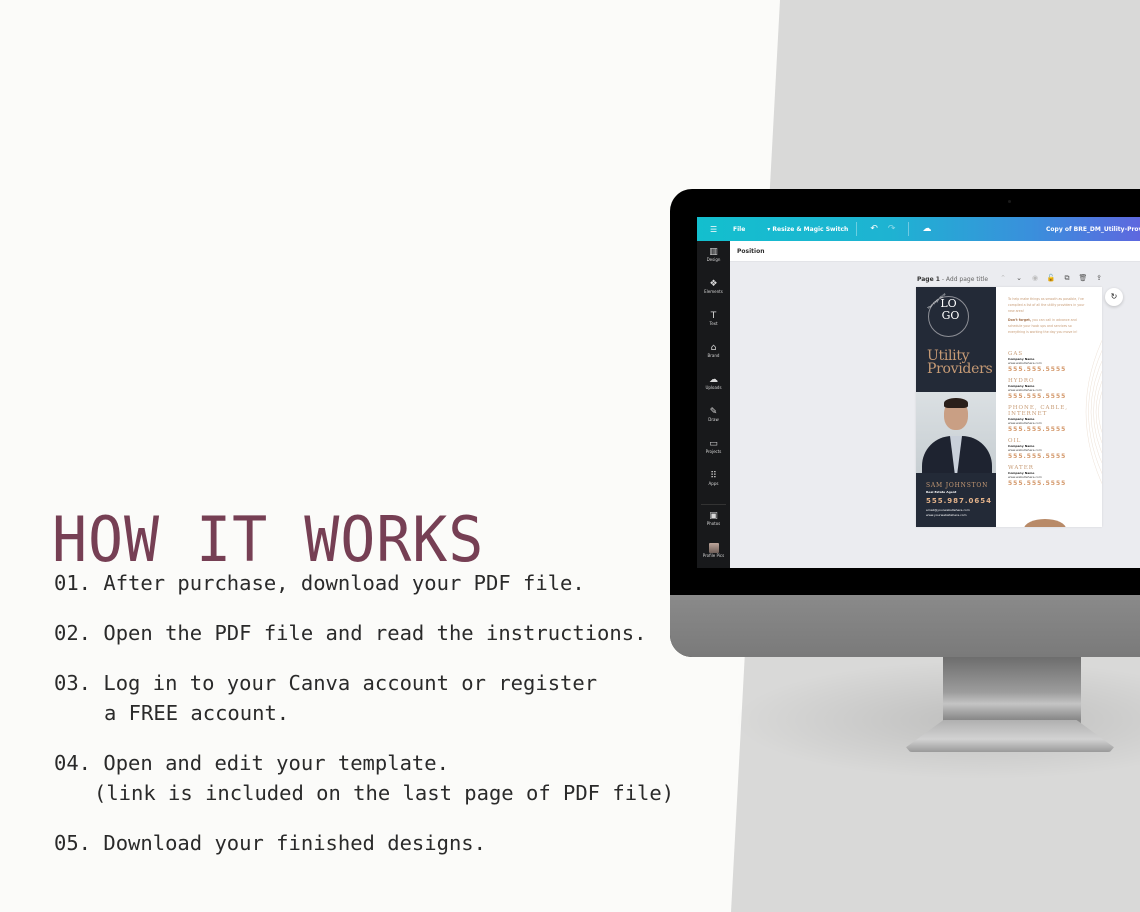 Image resolution: width=1140 pixels, height=912 pixels. I want to click on agent-photo, so click(956, 432).